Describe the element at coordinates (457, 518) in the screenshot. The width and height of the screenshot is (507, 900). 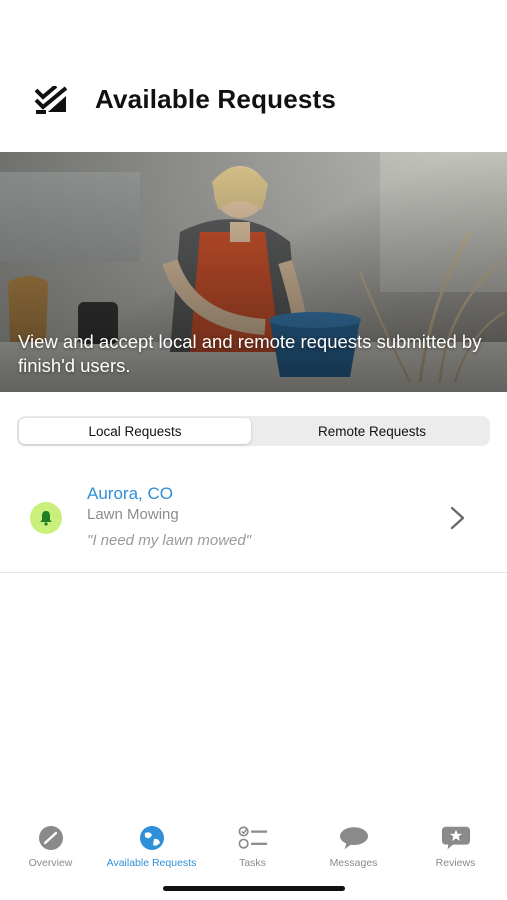
I see `chevron-right-icon` at that location.